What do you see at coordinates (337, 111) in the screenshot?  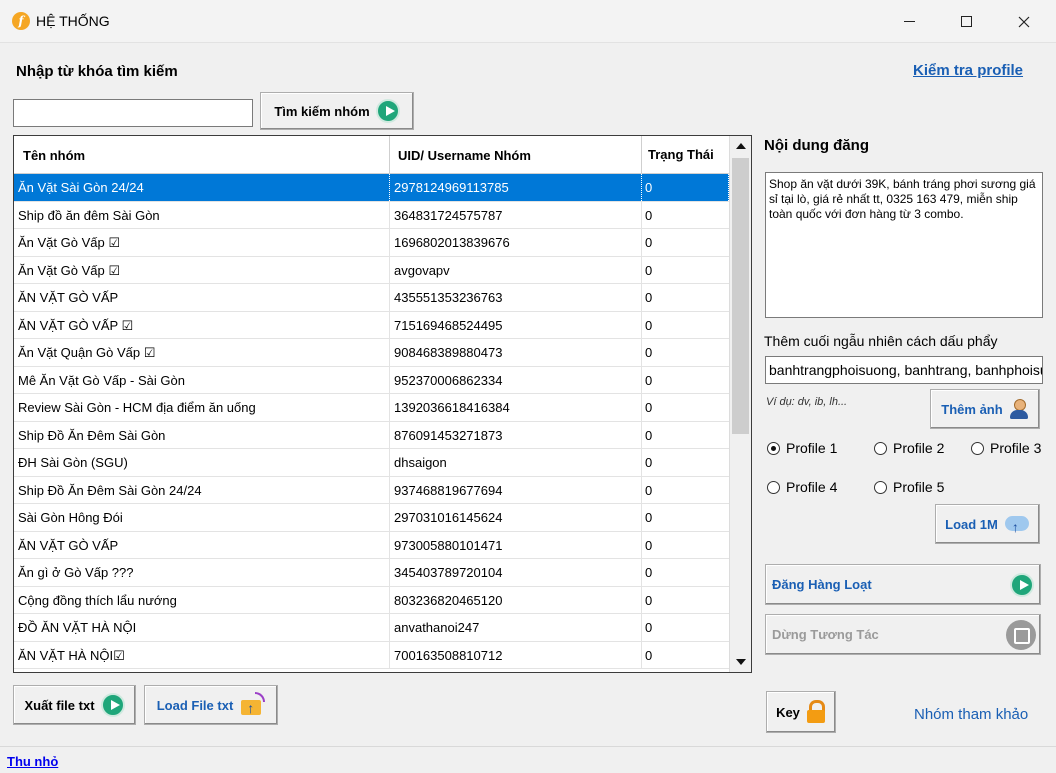 I see `search-groups-button: Tìm kiếm nhóm` at bounding box center [337, 111].